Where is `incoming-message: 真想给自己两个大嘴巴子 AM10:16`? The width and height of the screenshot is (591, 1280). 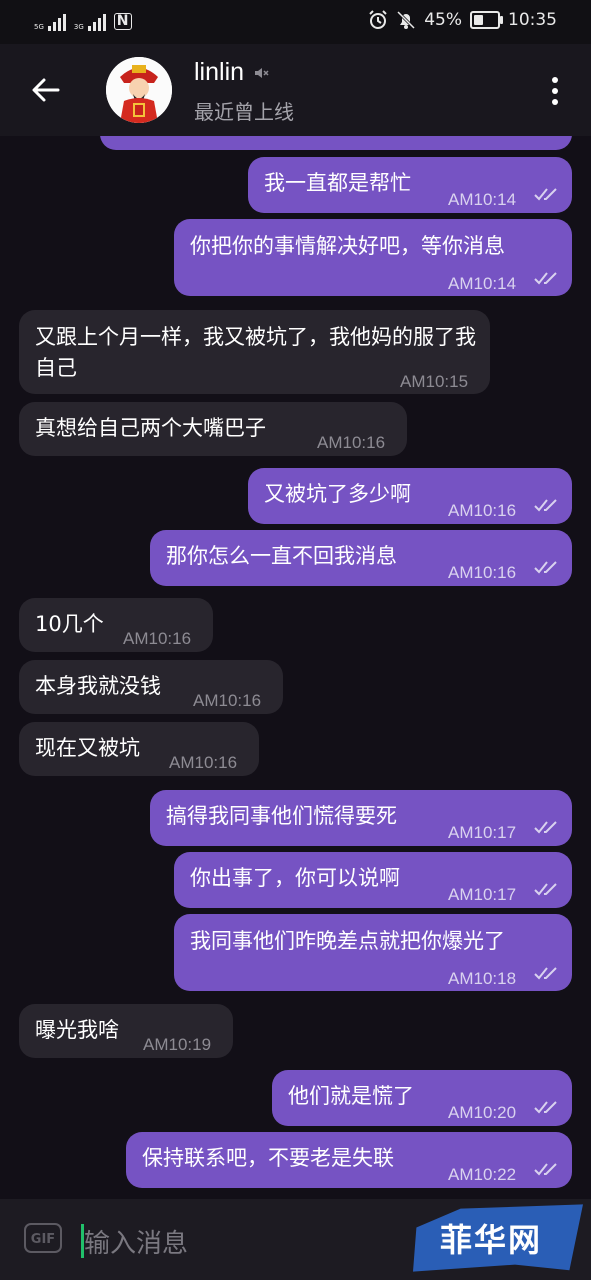
incoming-message: 真想给自己两个大嘴巴子 AM10:16 is located at coordinates (213, 429).